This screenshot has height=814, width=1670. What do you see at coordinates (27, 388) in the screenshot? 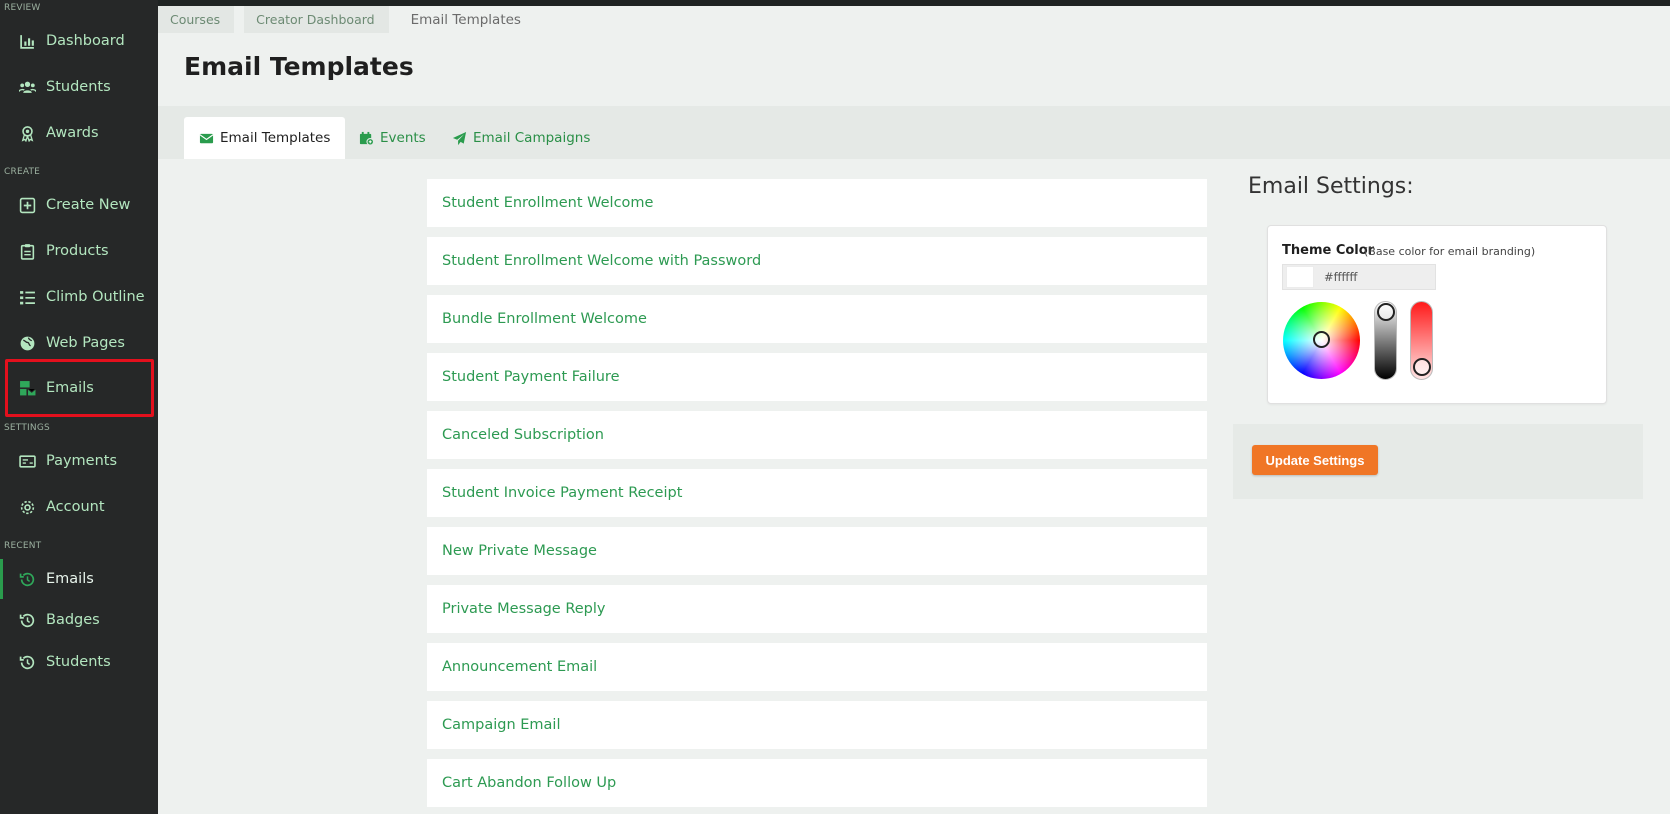
I see `mail-bulk-icon` at bounding box center [27, 388].